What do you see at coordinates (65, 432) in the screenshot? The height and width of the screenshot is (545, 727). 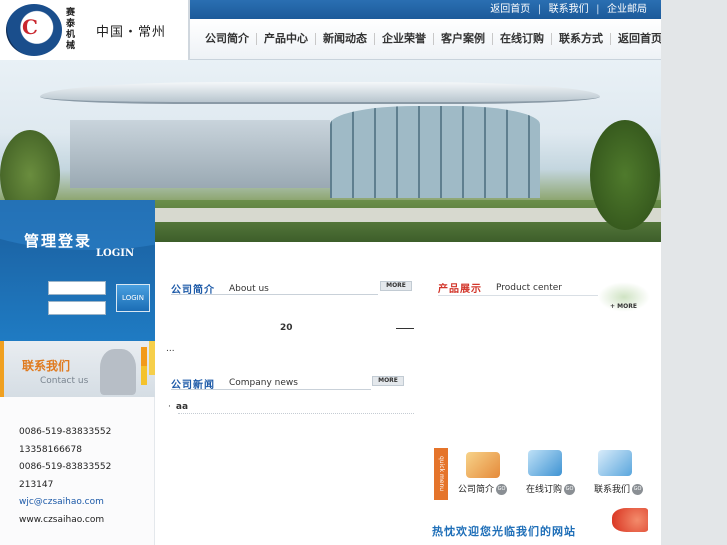 I see `contact-phone: 0086-519-83833552` at bounding box center [65, 432].